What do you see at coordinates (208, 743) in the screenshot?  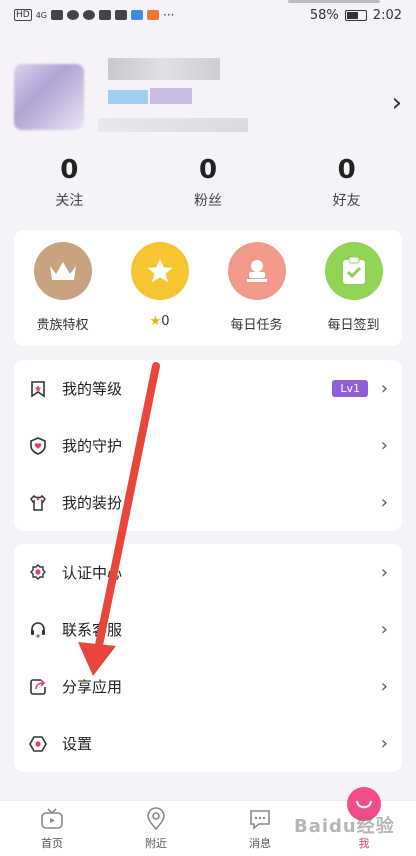 I see `menu-item-settings: 设置 ›` at bounding box center [208, 743].